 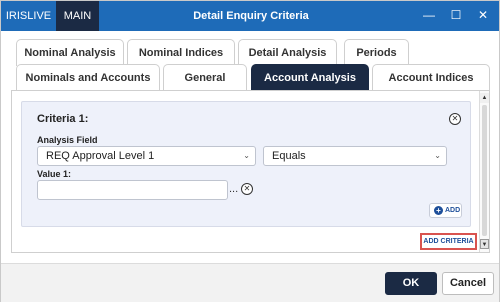 I want to click on add-criteria-button: ADD CRITERIA, so click(x=448, y=241).